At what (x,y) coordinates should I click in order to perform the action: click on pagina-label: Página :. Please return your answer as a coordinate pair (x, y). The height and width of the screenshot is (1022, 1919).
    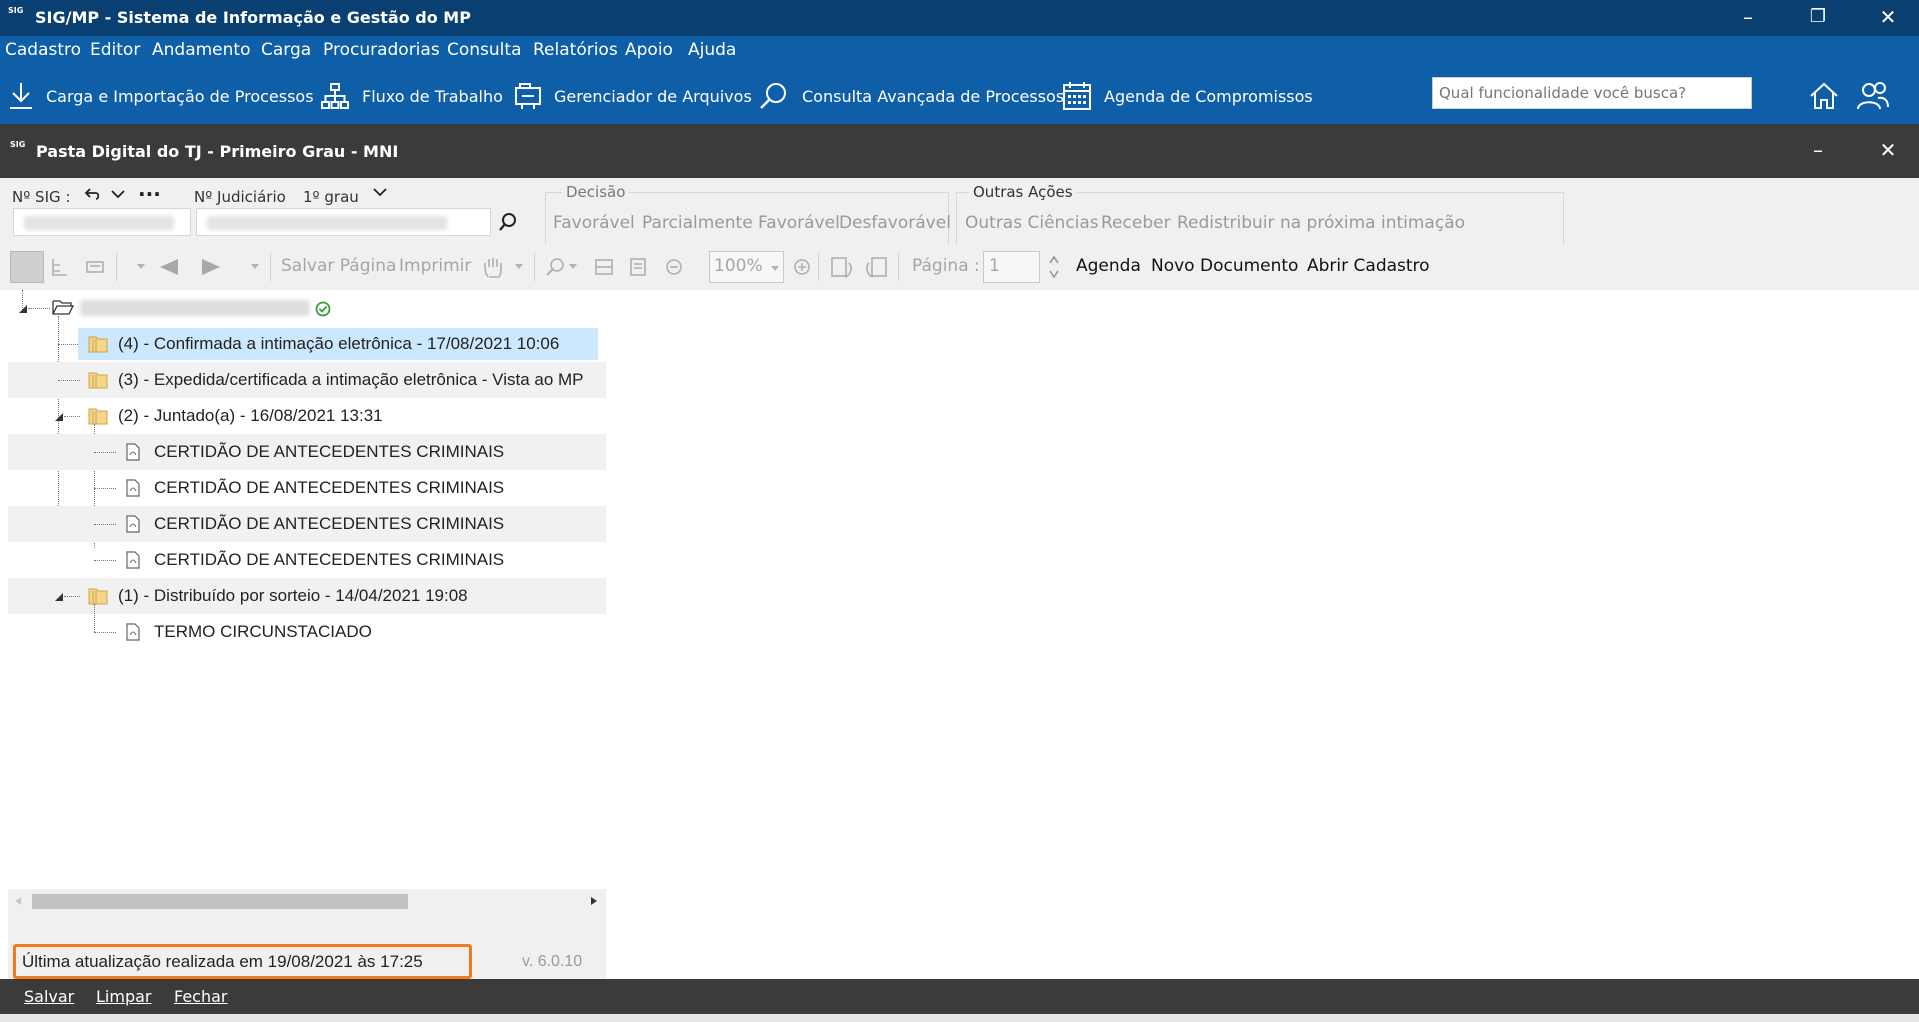
    Looking at the image, I should click on (946, 266).